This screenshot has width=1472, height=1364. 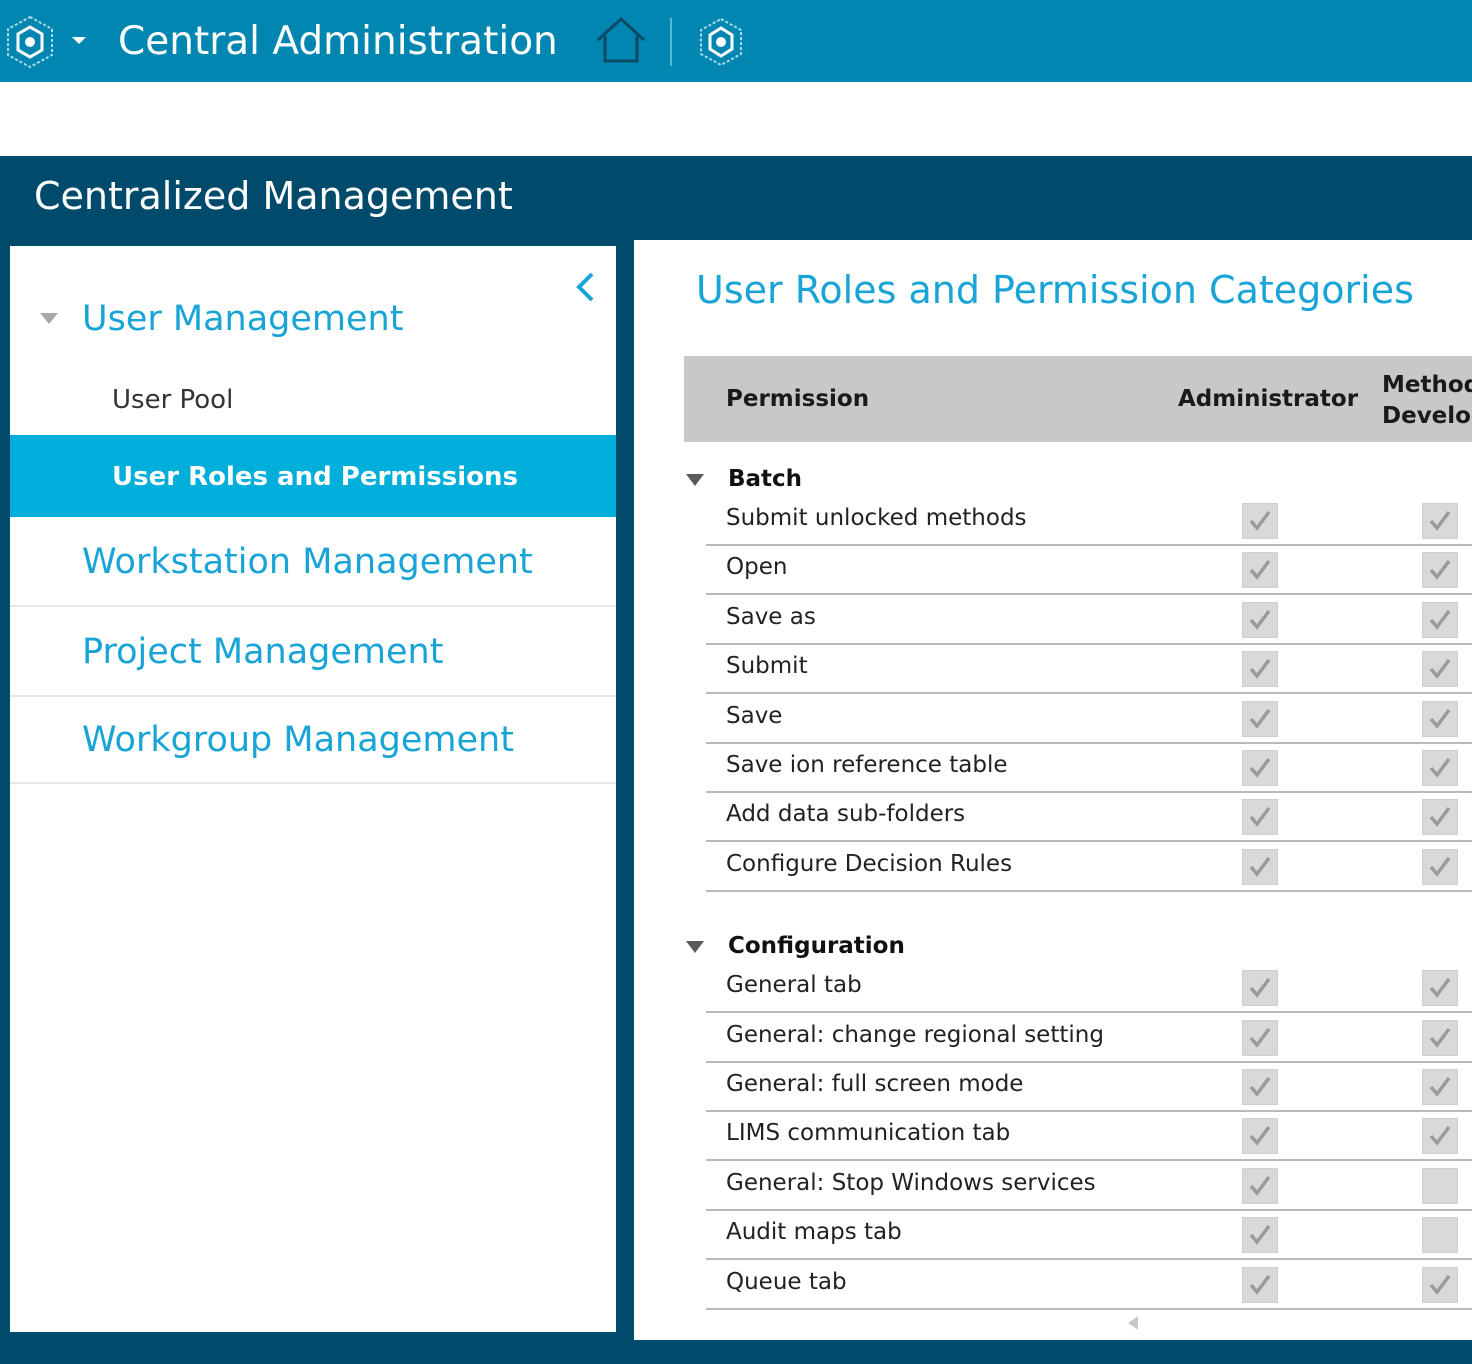 I want to click on hexagon-settings-icon, so click(x=721, y=42).